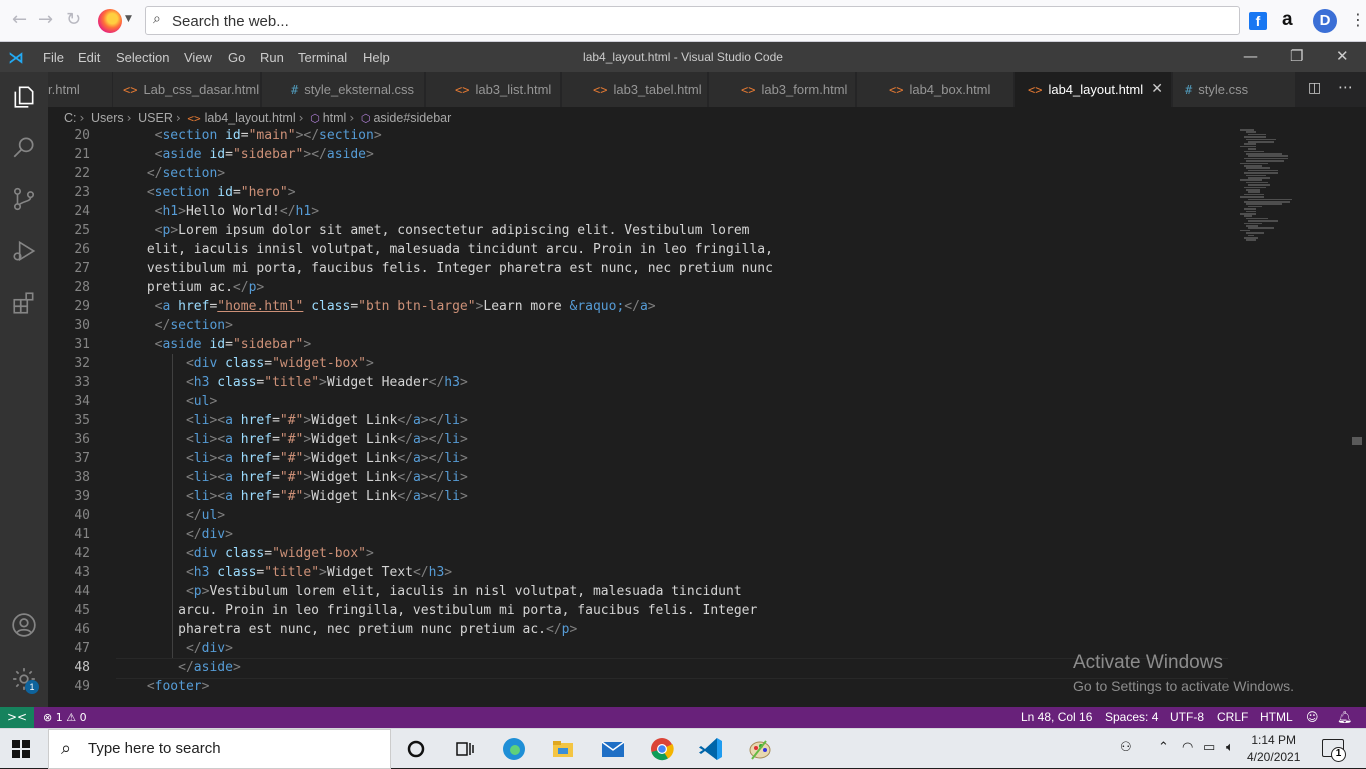 The image size is (1366, 769). Describe the element at coordinates (24, 303) in the screenshot. I see `extensions-icon` at that location.